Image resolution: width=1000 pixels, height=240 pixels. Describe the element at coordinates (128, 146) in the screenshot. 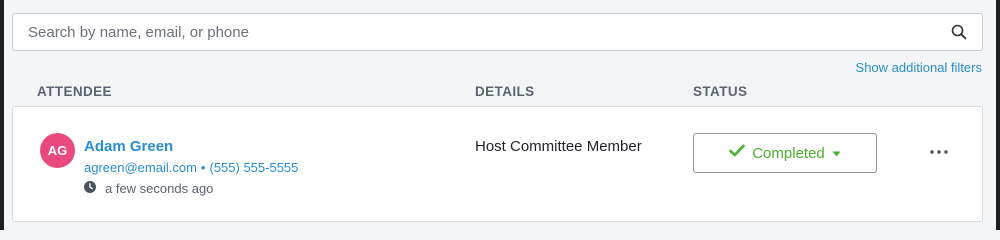

I see `attendee-name-link: Adam Green` at that location.